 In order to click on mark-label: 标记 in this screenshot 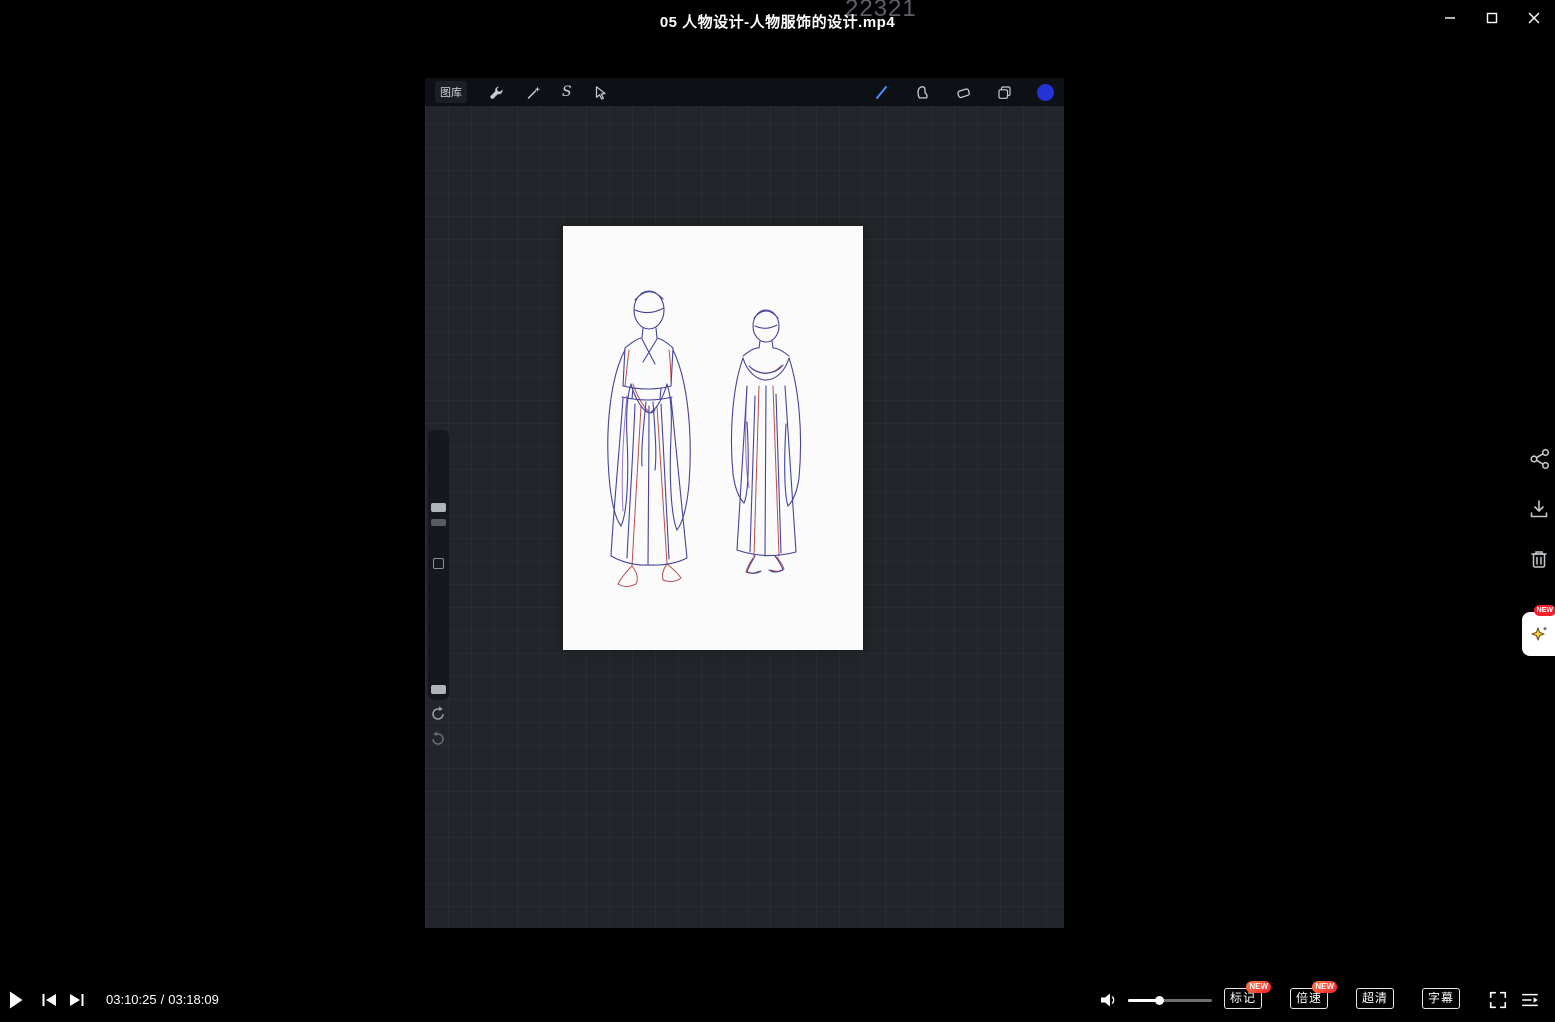, I will do `click(1242, 998)`.